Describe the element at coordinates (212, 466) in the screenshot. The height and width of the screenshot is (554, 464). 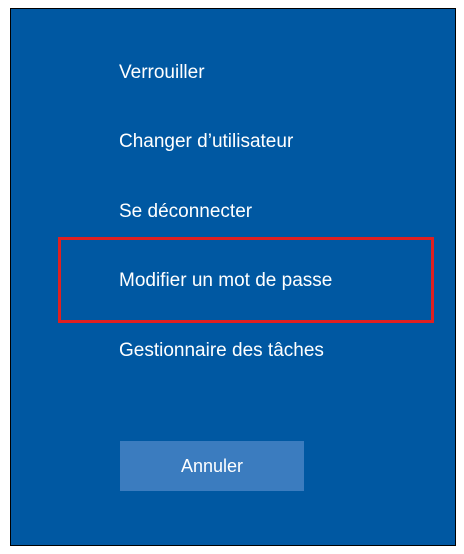
I see `cancel-button: Annuler` at that location.